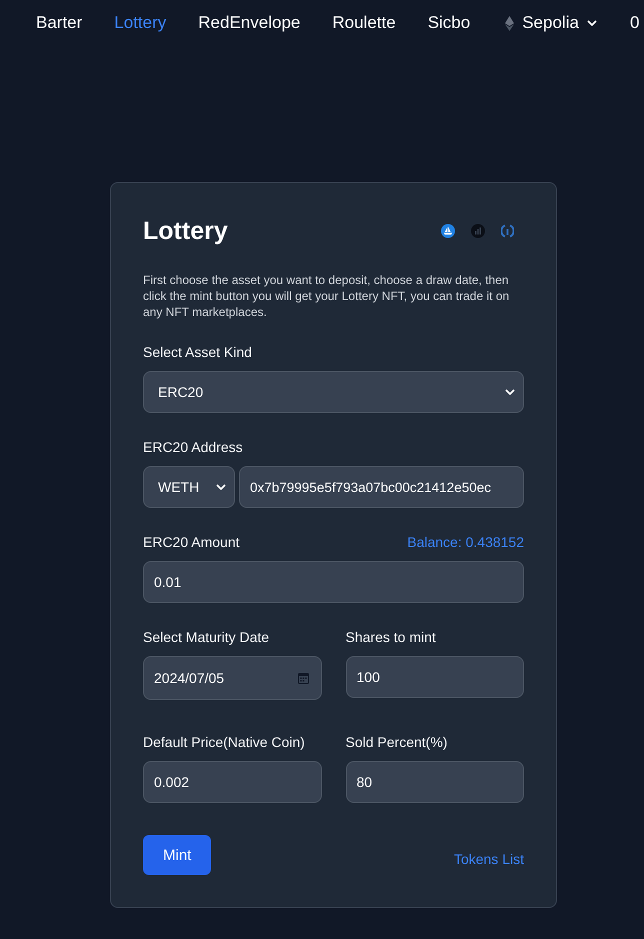 The height and width of the screenshot is (939, 644). I want to click on card-title: Lottery, so click(185, 231).